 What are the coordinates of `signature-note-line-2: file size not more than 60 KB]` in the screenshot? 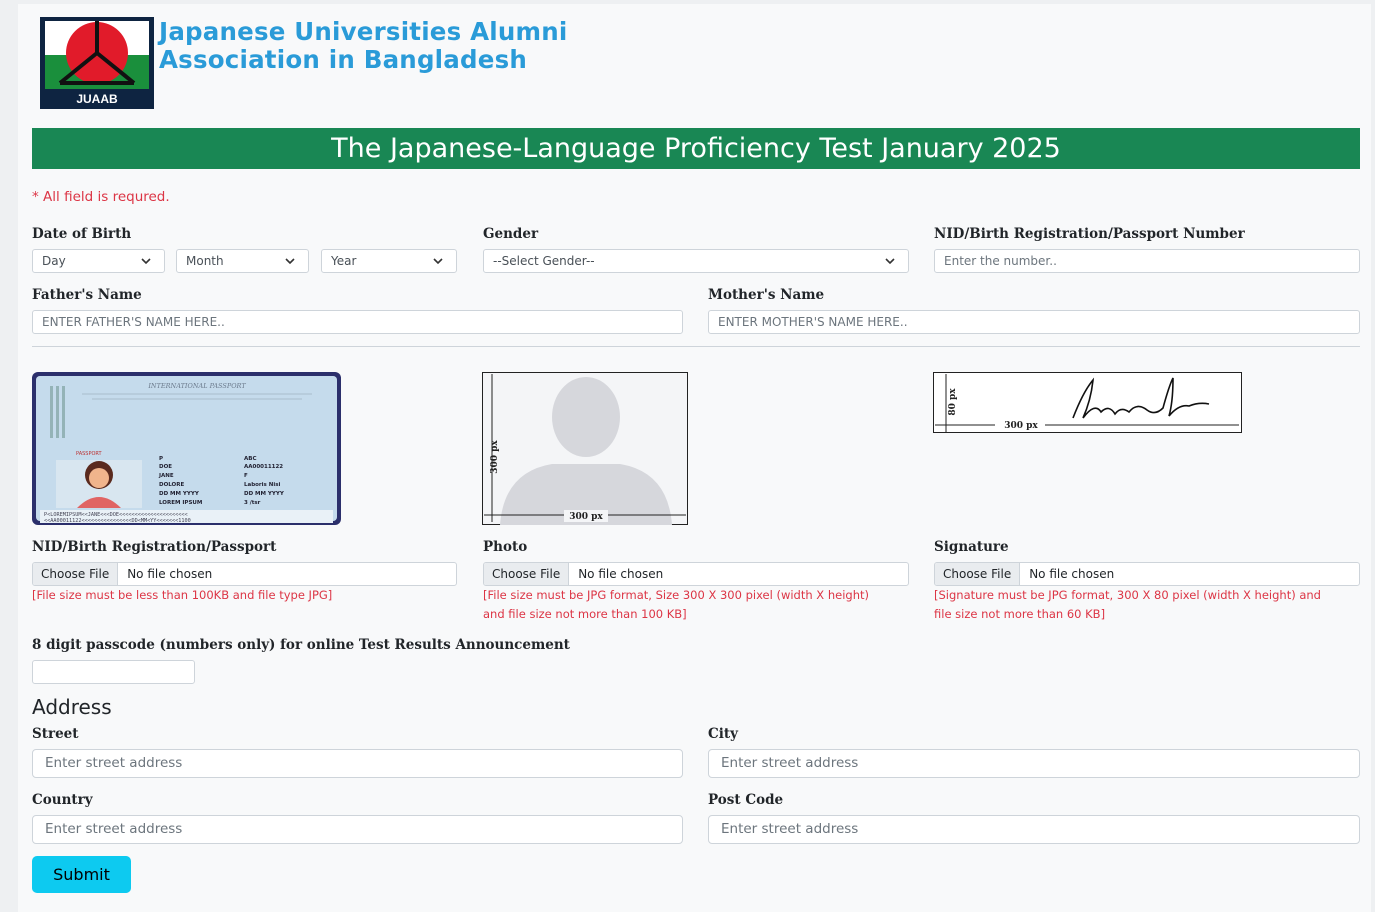 It's located at (1020, 614).